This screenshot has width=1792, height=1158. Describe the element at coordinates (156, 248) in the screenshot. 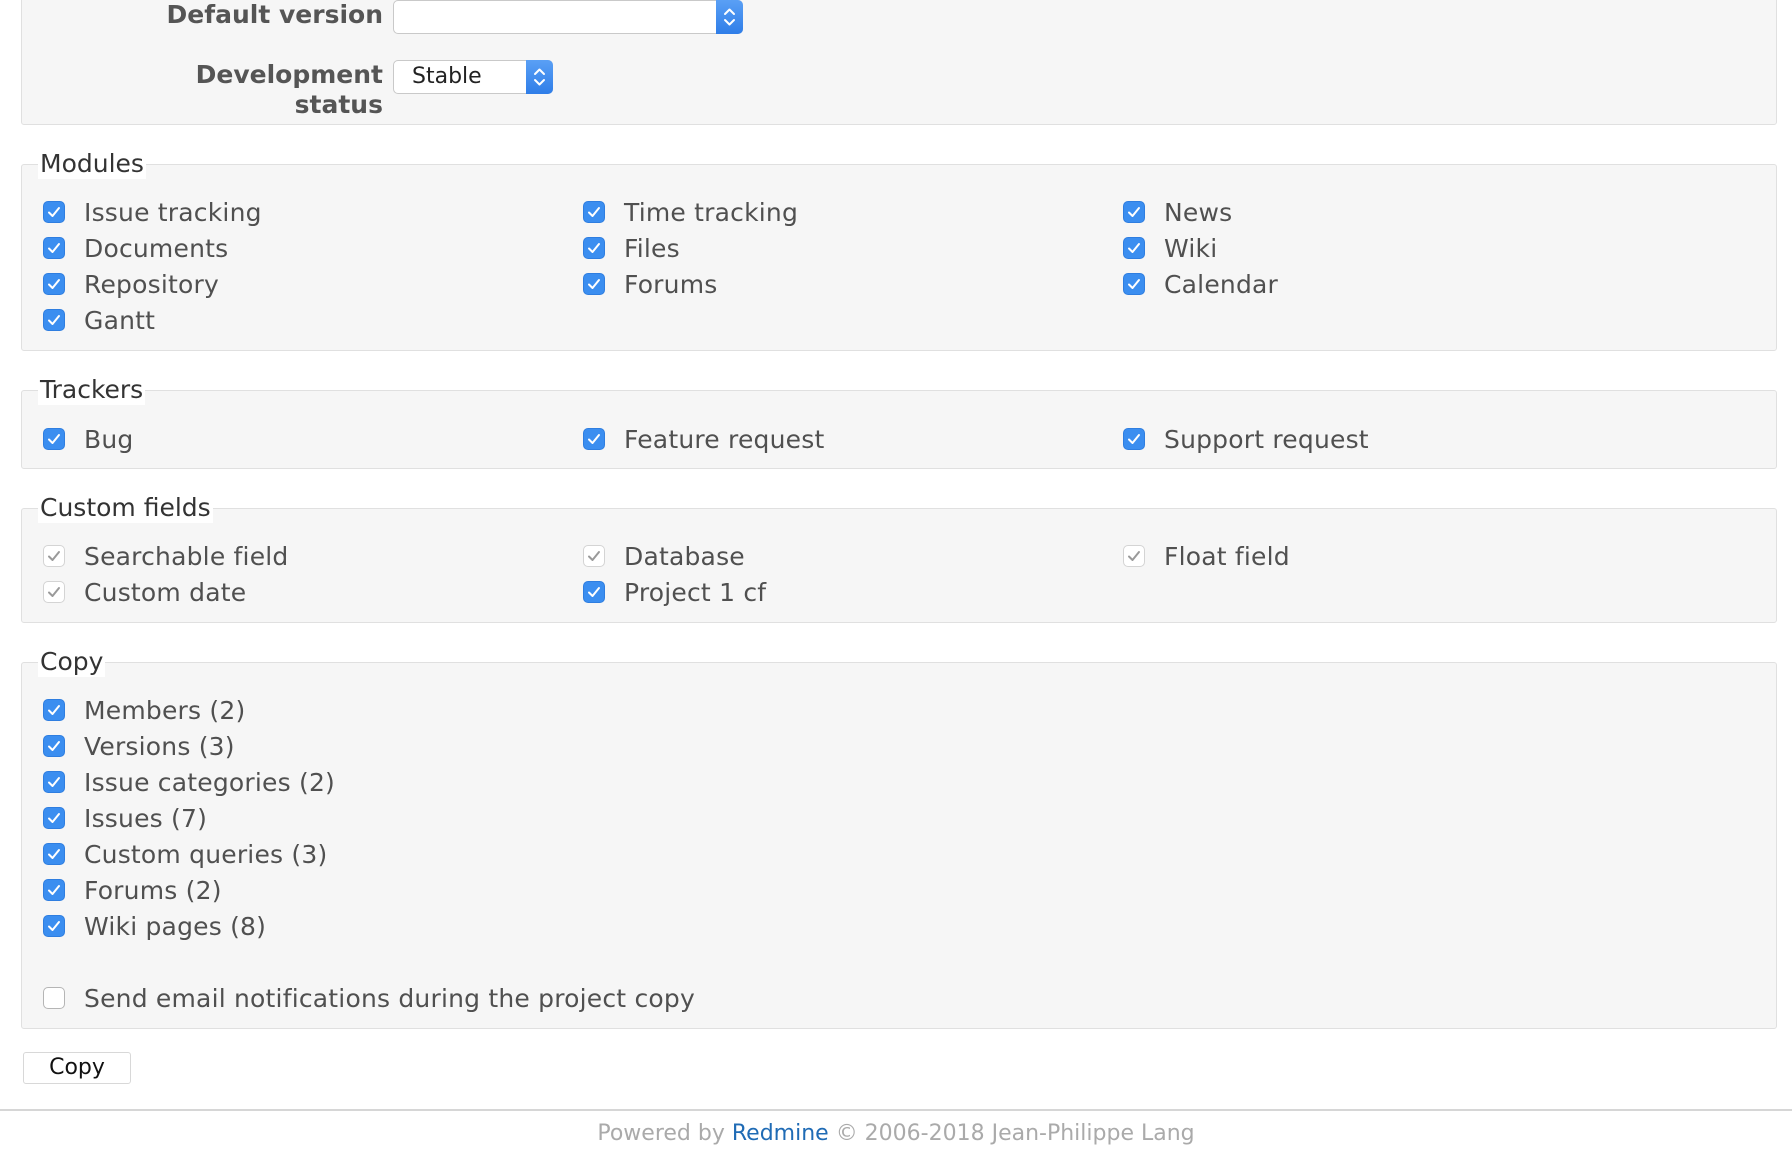

I see `checkbox-label: Documents` at that location.